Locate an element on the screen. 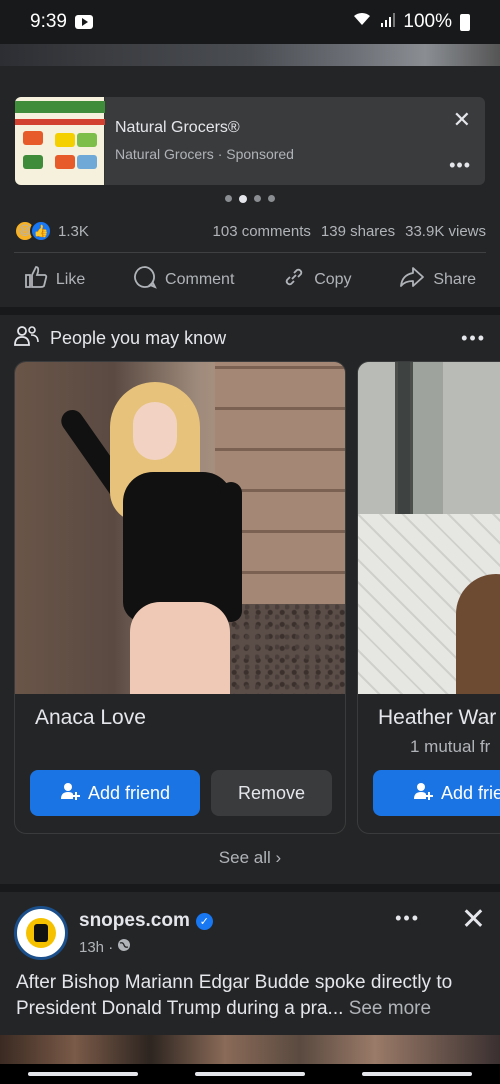 The height and width of the screenshot is (1084, 500). like-button: Like is located at coordinates (54, 280).